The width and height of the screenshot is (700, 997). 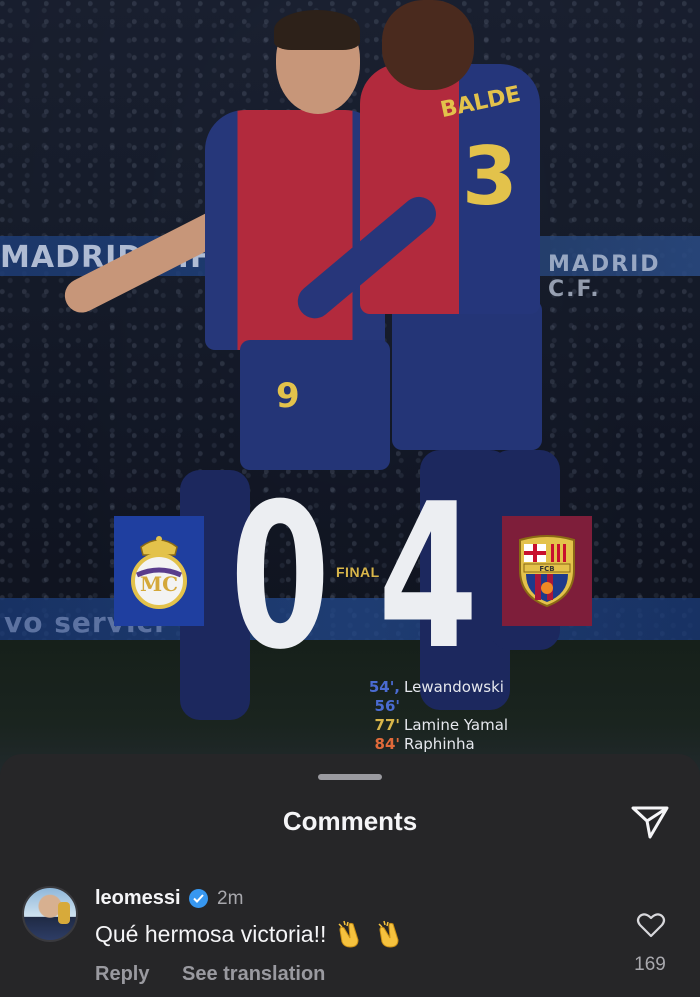 I want to click on scorer-row: 54', 56' Lewandowski, so click(x=430, y=697).